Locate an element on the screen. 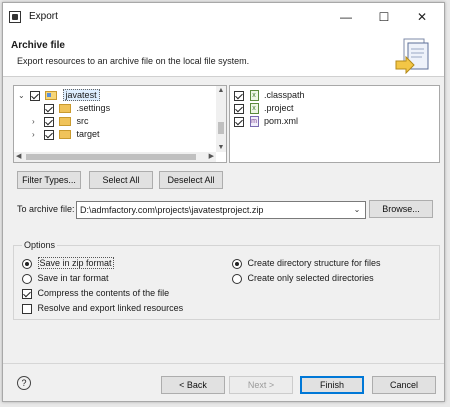  file-label: .classpath is located at coordinates (284, 95).